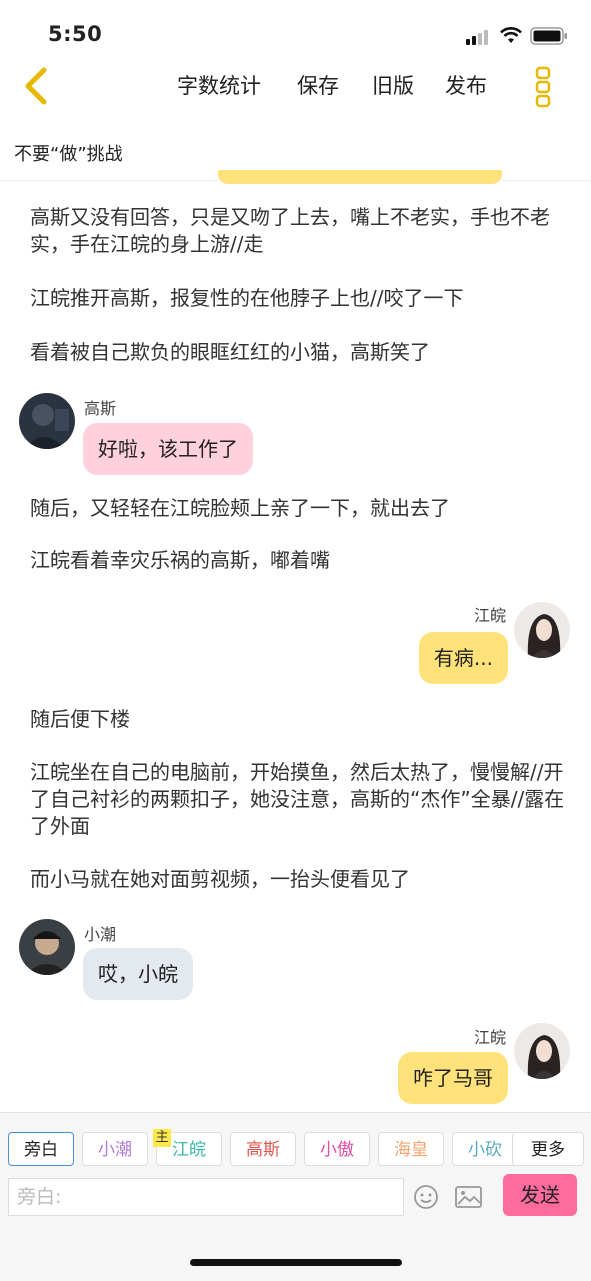 This screenshot has width=591, height=1281. What do you see at coordinates (219, 85) in the screenshot?
I see `word-count-button: 字数统计` at bounding box center [219, 85].